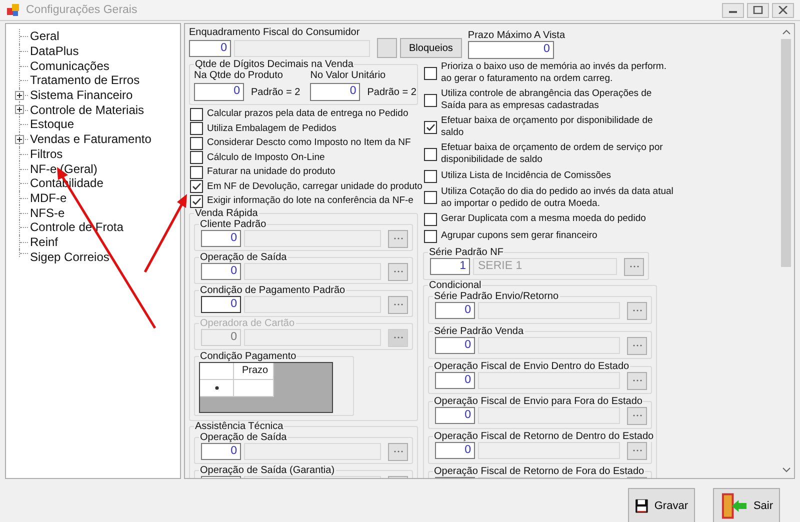  I want to click on exit-button: Sair, so click(746, 505).